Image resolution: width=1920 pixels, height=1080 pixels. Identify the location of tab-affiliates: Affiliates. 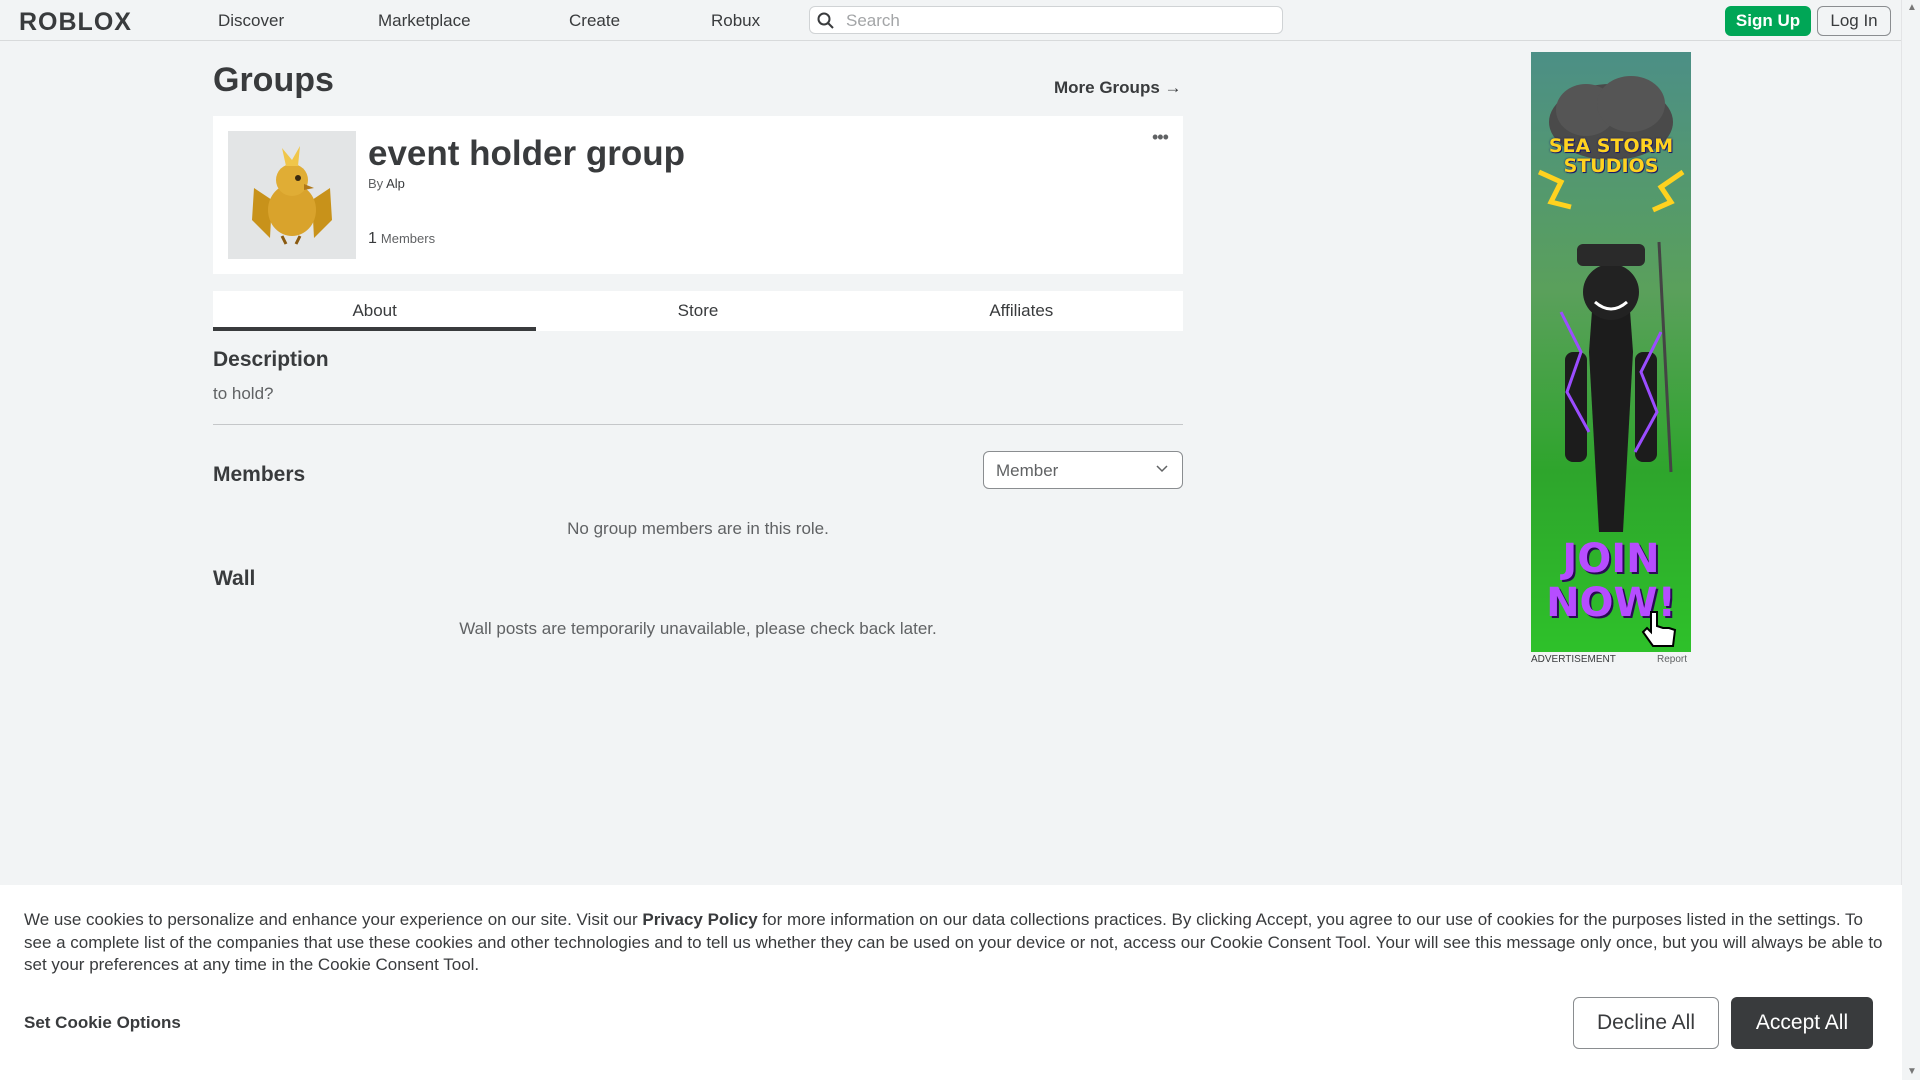
(1021, 311).